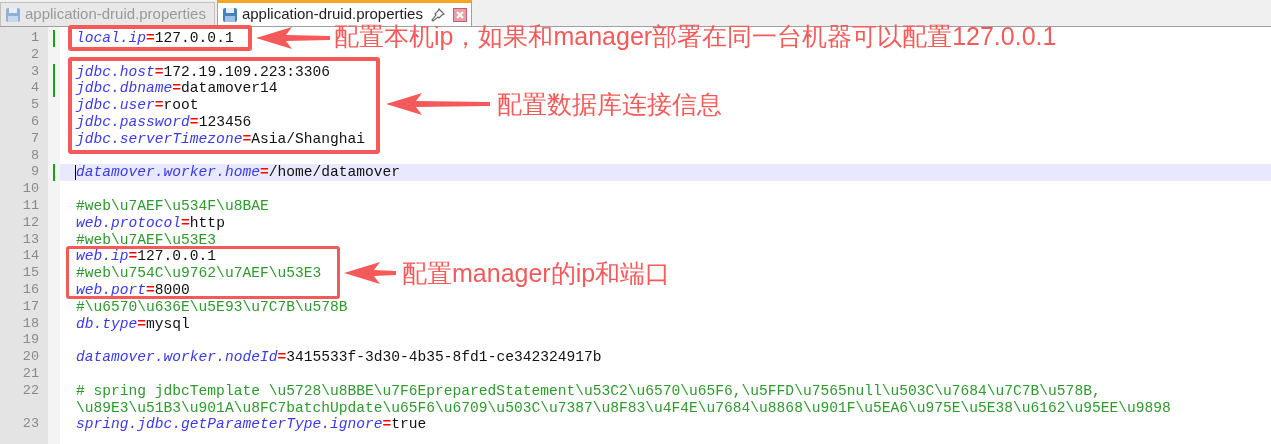 The image size is (1271, 444). Describe the element at coordinates (34, 72) in the screenshot. I see `line-number: 3` at that location.